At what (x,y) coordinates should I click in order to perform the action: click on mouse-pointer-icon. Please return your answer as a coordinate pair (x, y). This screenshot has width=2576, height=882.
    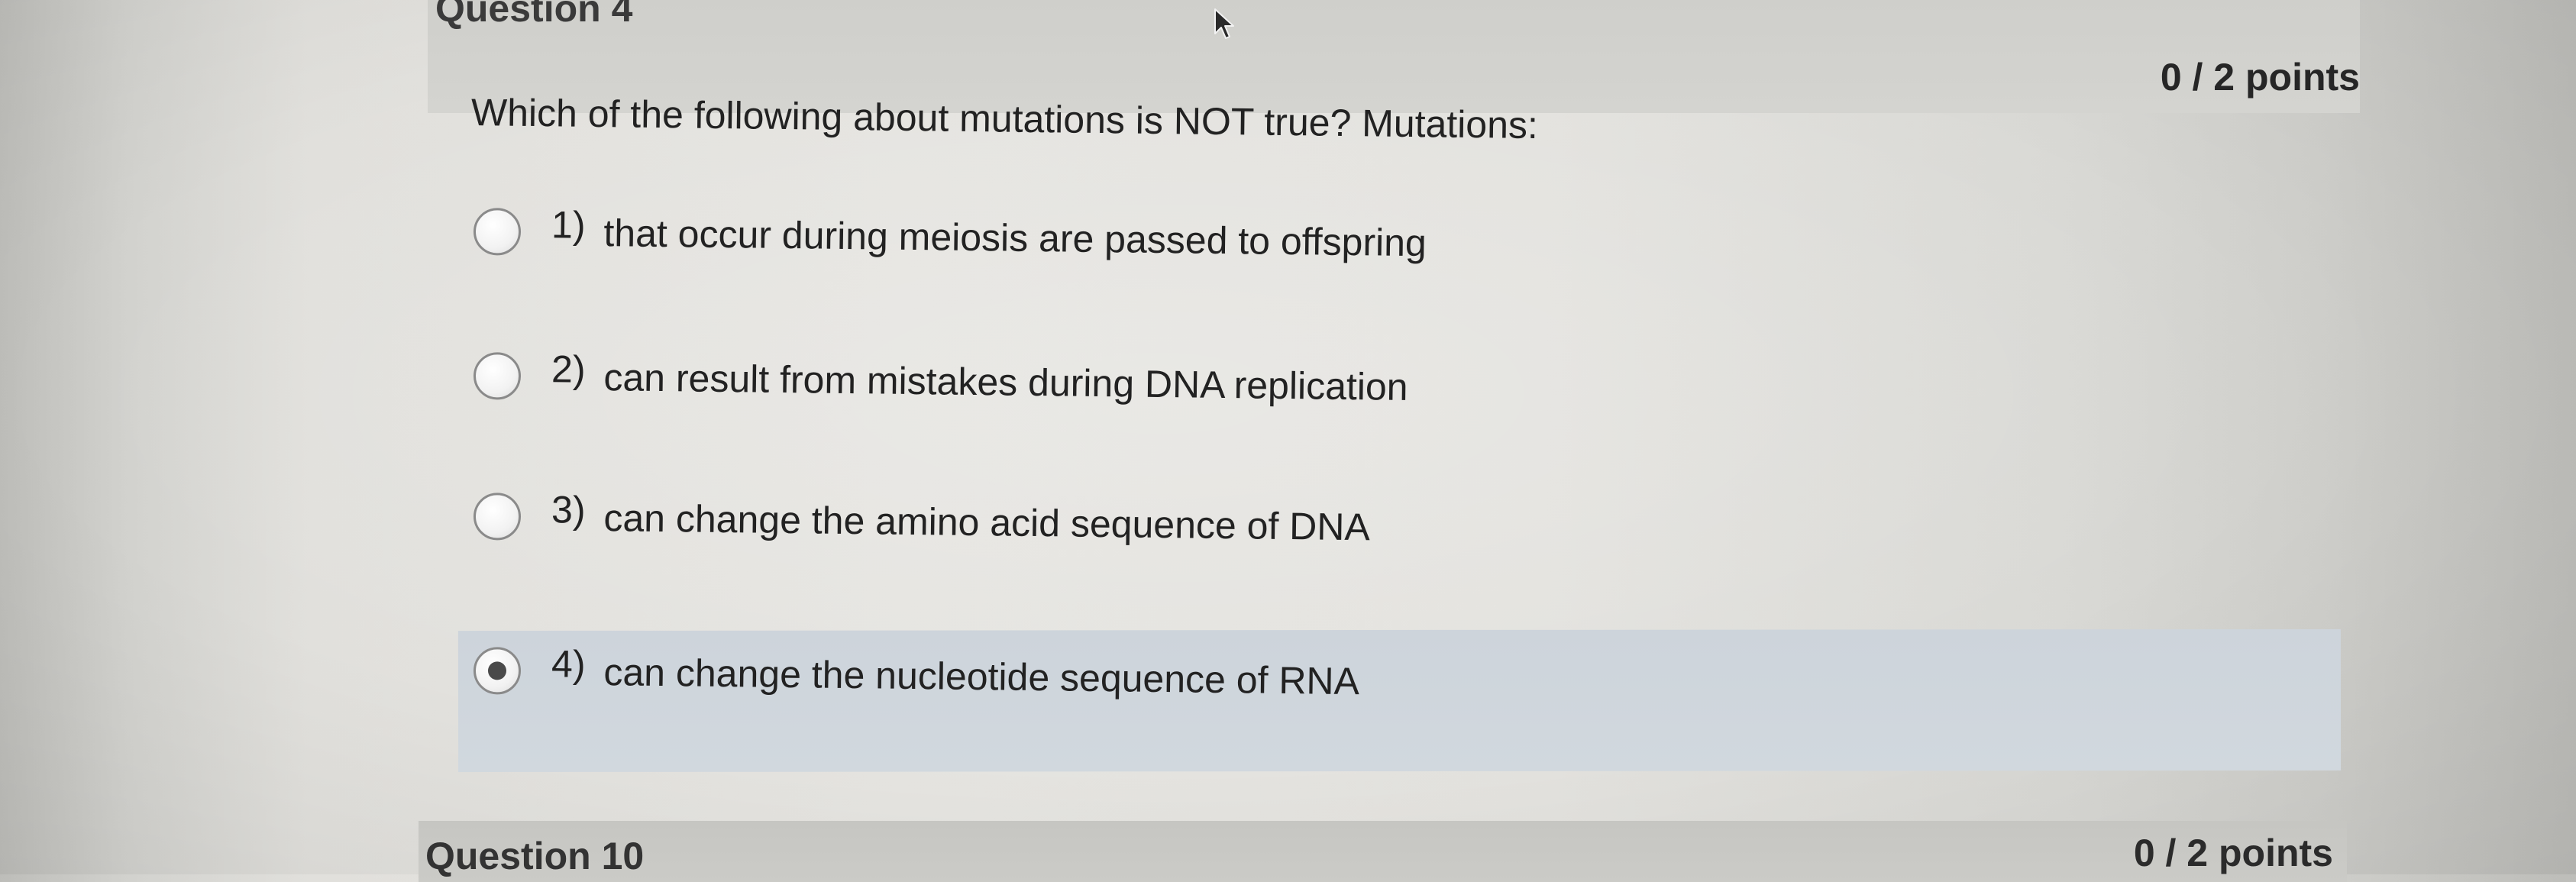
    Looking at the image, I should click on (1224, 24).